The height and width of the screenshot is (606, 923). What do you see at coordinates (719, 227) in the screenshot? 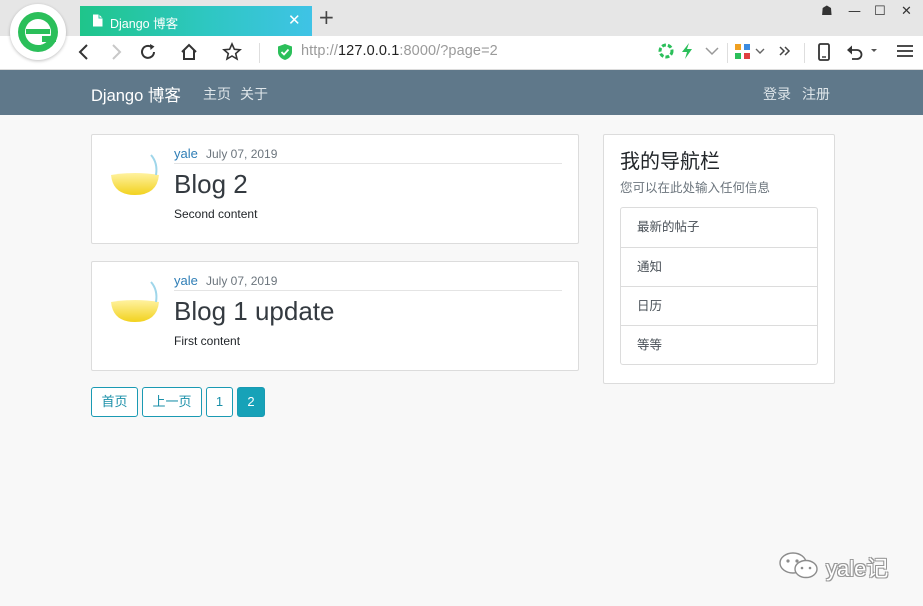
I see `sidebar-item-latest-posts: 最新的帖子` at bounding box center [719, 227].